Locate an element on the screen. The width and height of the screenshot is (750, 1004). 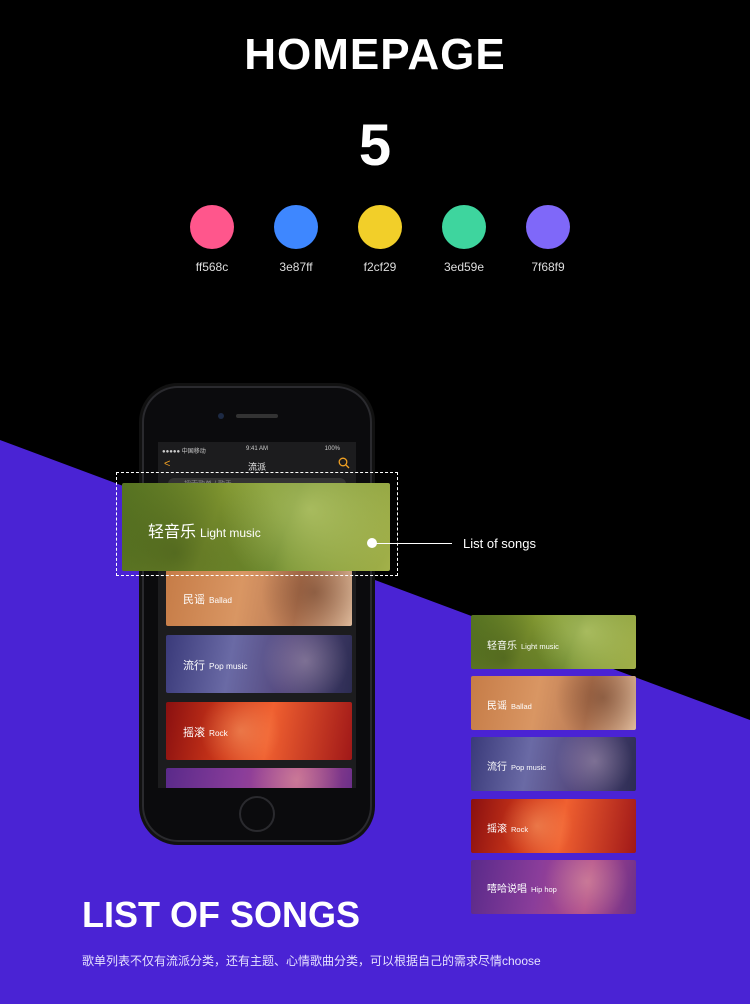
speaker-grille is located at coordinates (257, 416).